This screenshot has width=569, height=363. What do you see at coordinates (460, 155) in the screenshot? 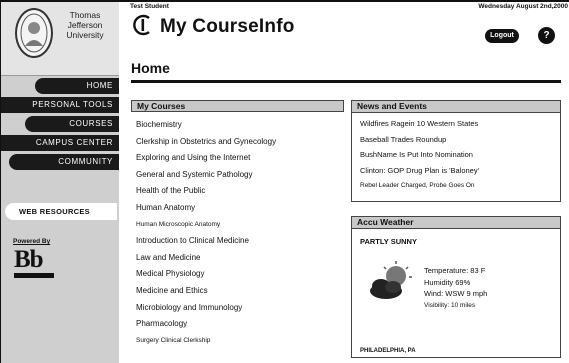
I see `news-link: BushName Is Put Into Nomination` at bounding box center [460, 155].